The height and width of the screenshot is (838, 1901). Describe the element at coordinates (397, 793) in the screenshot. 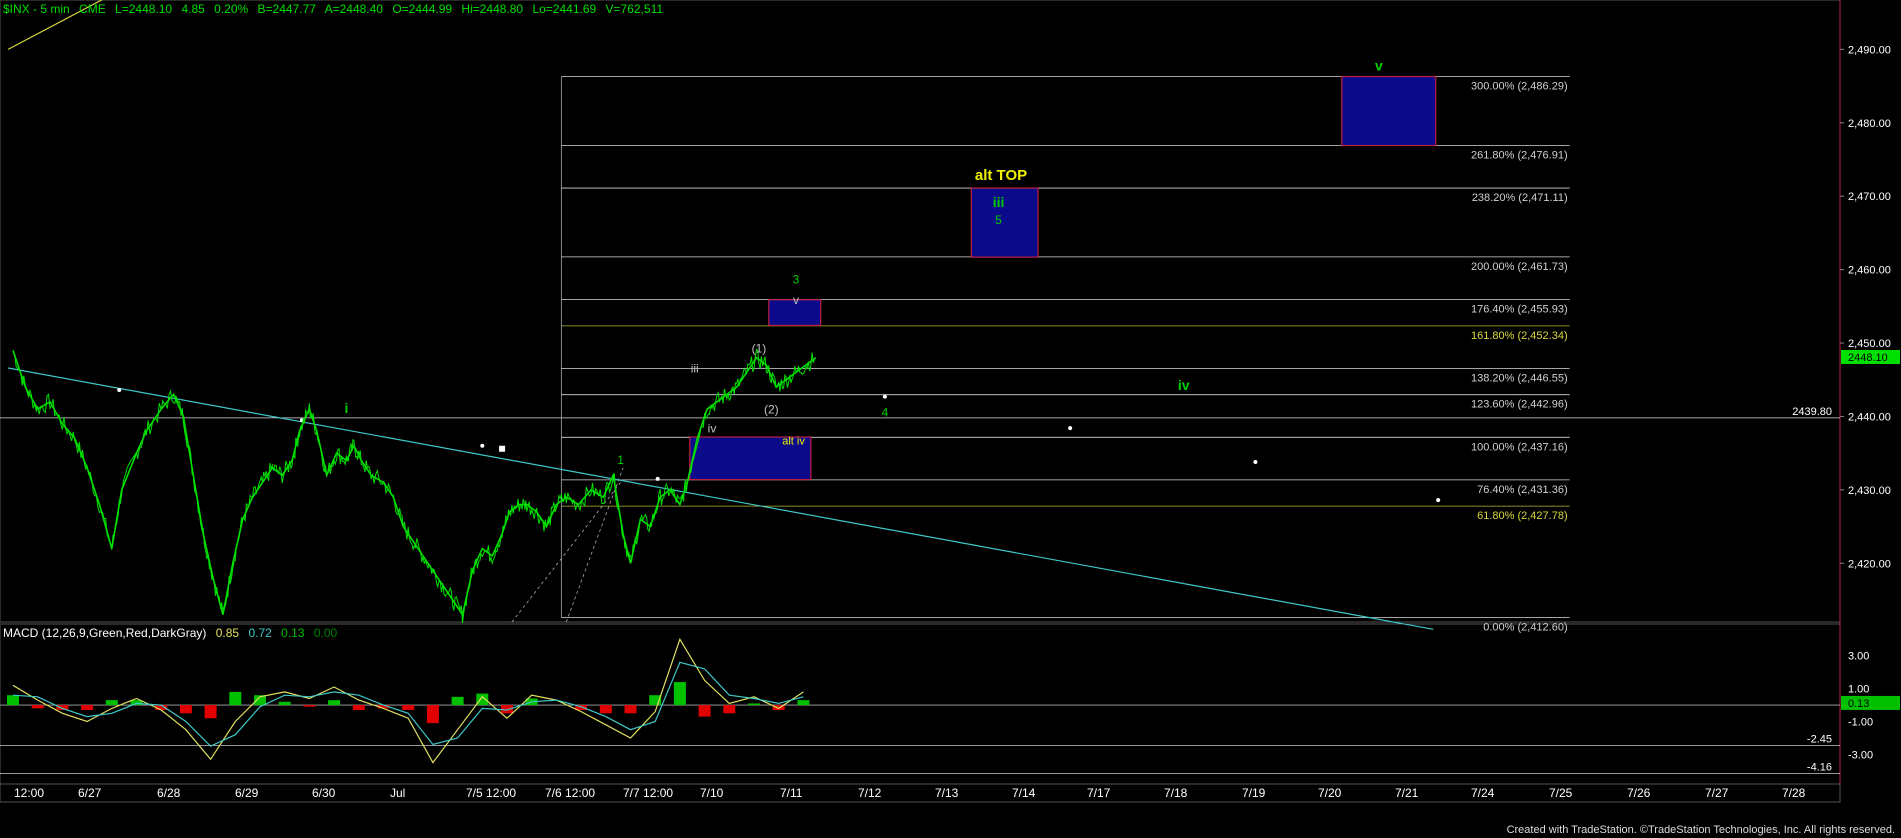

I see `x-tick-label: Jul` at that location.